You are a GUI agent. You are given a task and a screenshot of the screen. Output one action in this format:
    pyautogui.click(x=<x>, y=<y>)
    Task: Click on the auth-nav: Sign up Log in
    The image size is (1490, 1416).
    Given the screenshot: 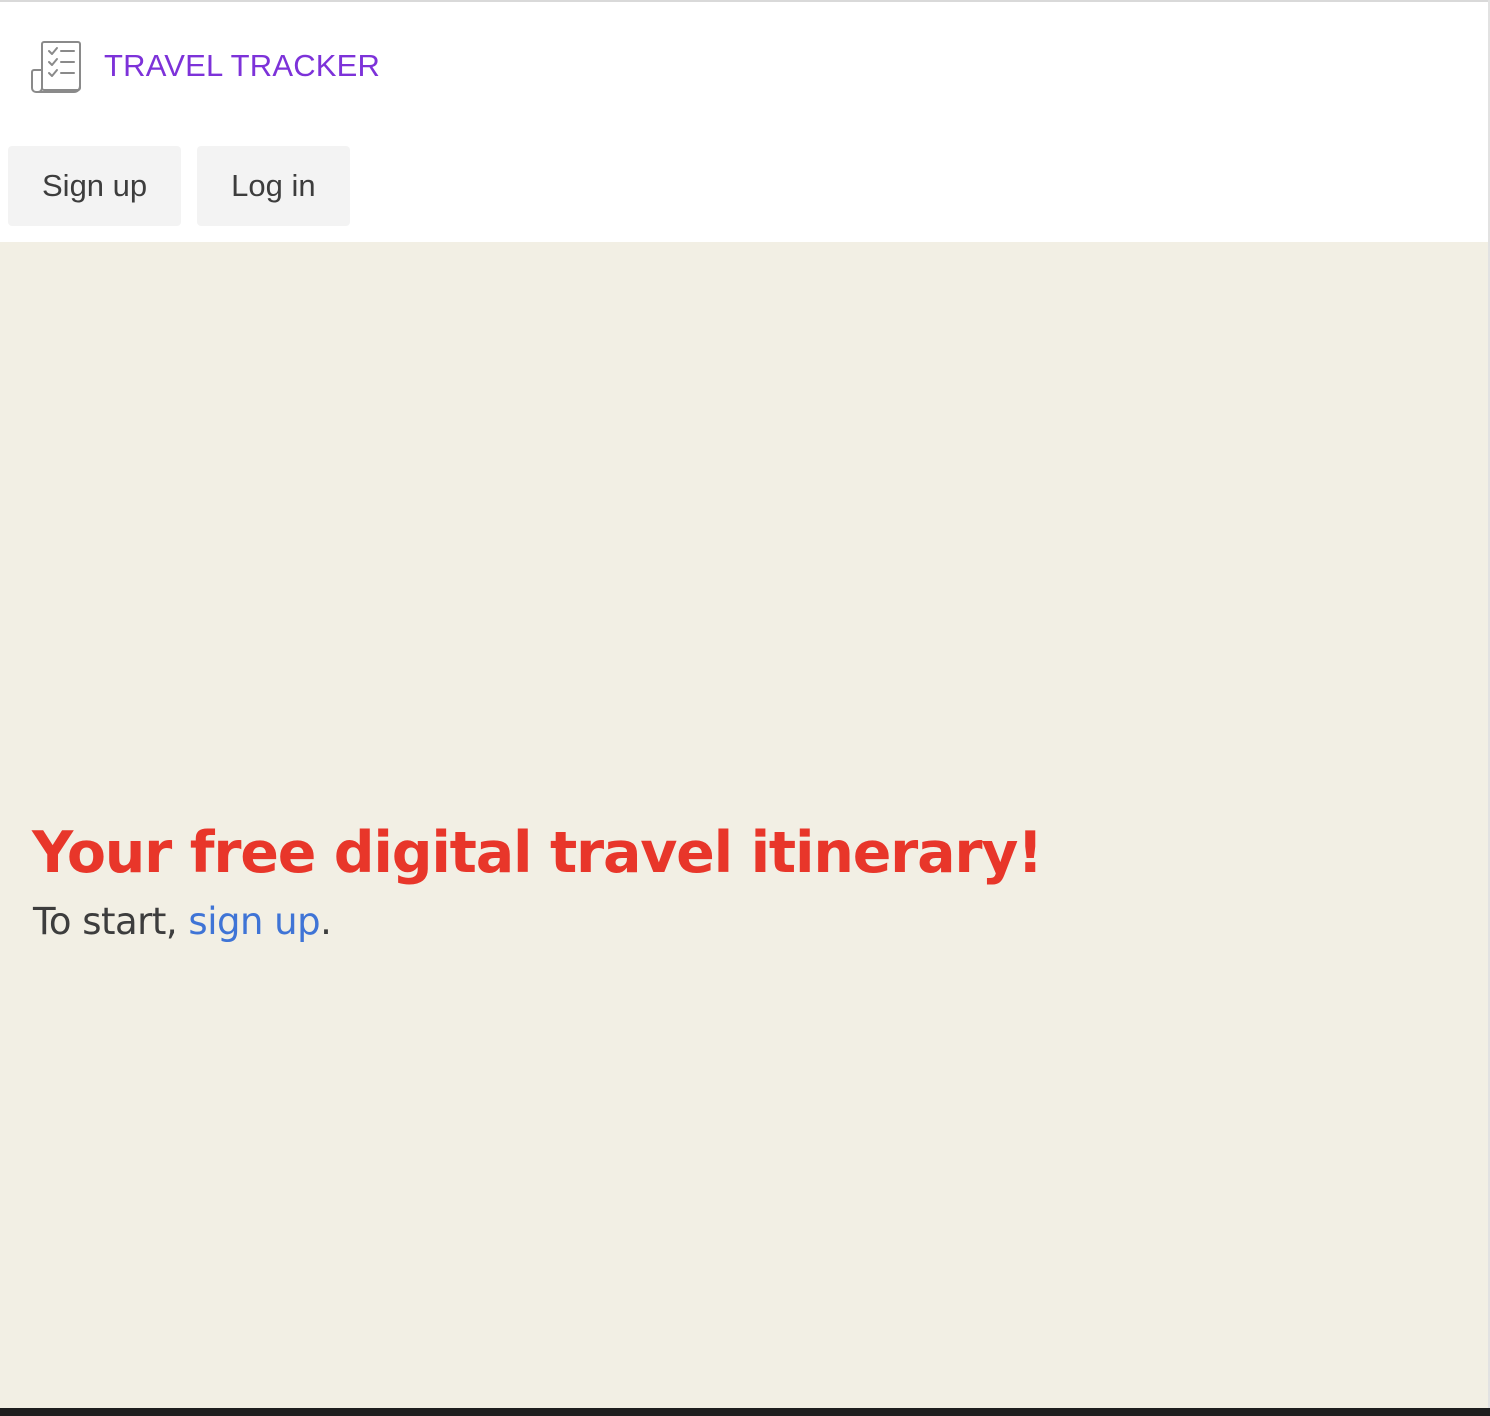 What is the action you would take?
    pyautogui.click(x=179, y=186)
    